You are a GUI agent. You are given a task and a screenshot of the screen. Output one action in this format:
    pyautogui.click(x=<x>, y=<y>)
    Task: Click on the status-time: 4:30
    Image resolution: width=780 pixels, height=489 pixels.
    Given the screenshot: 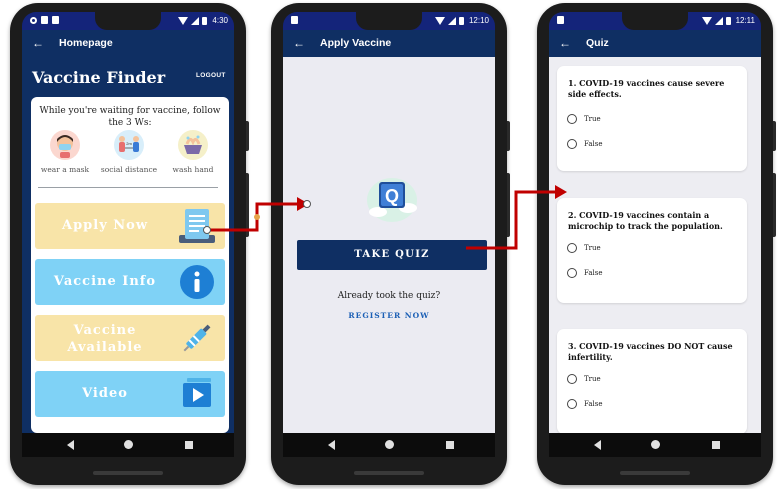 What is the action you would take?
    pyautogui.click(x=220, y=20)
    